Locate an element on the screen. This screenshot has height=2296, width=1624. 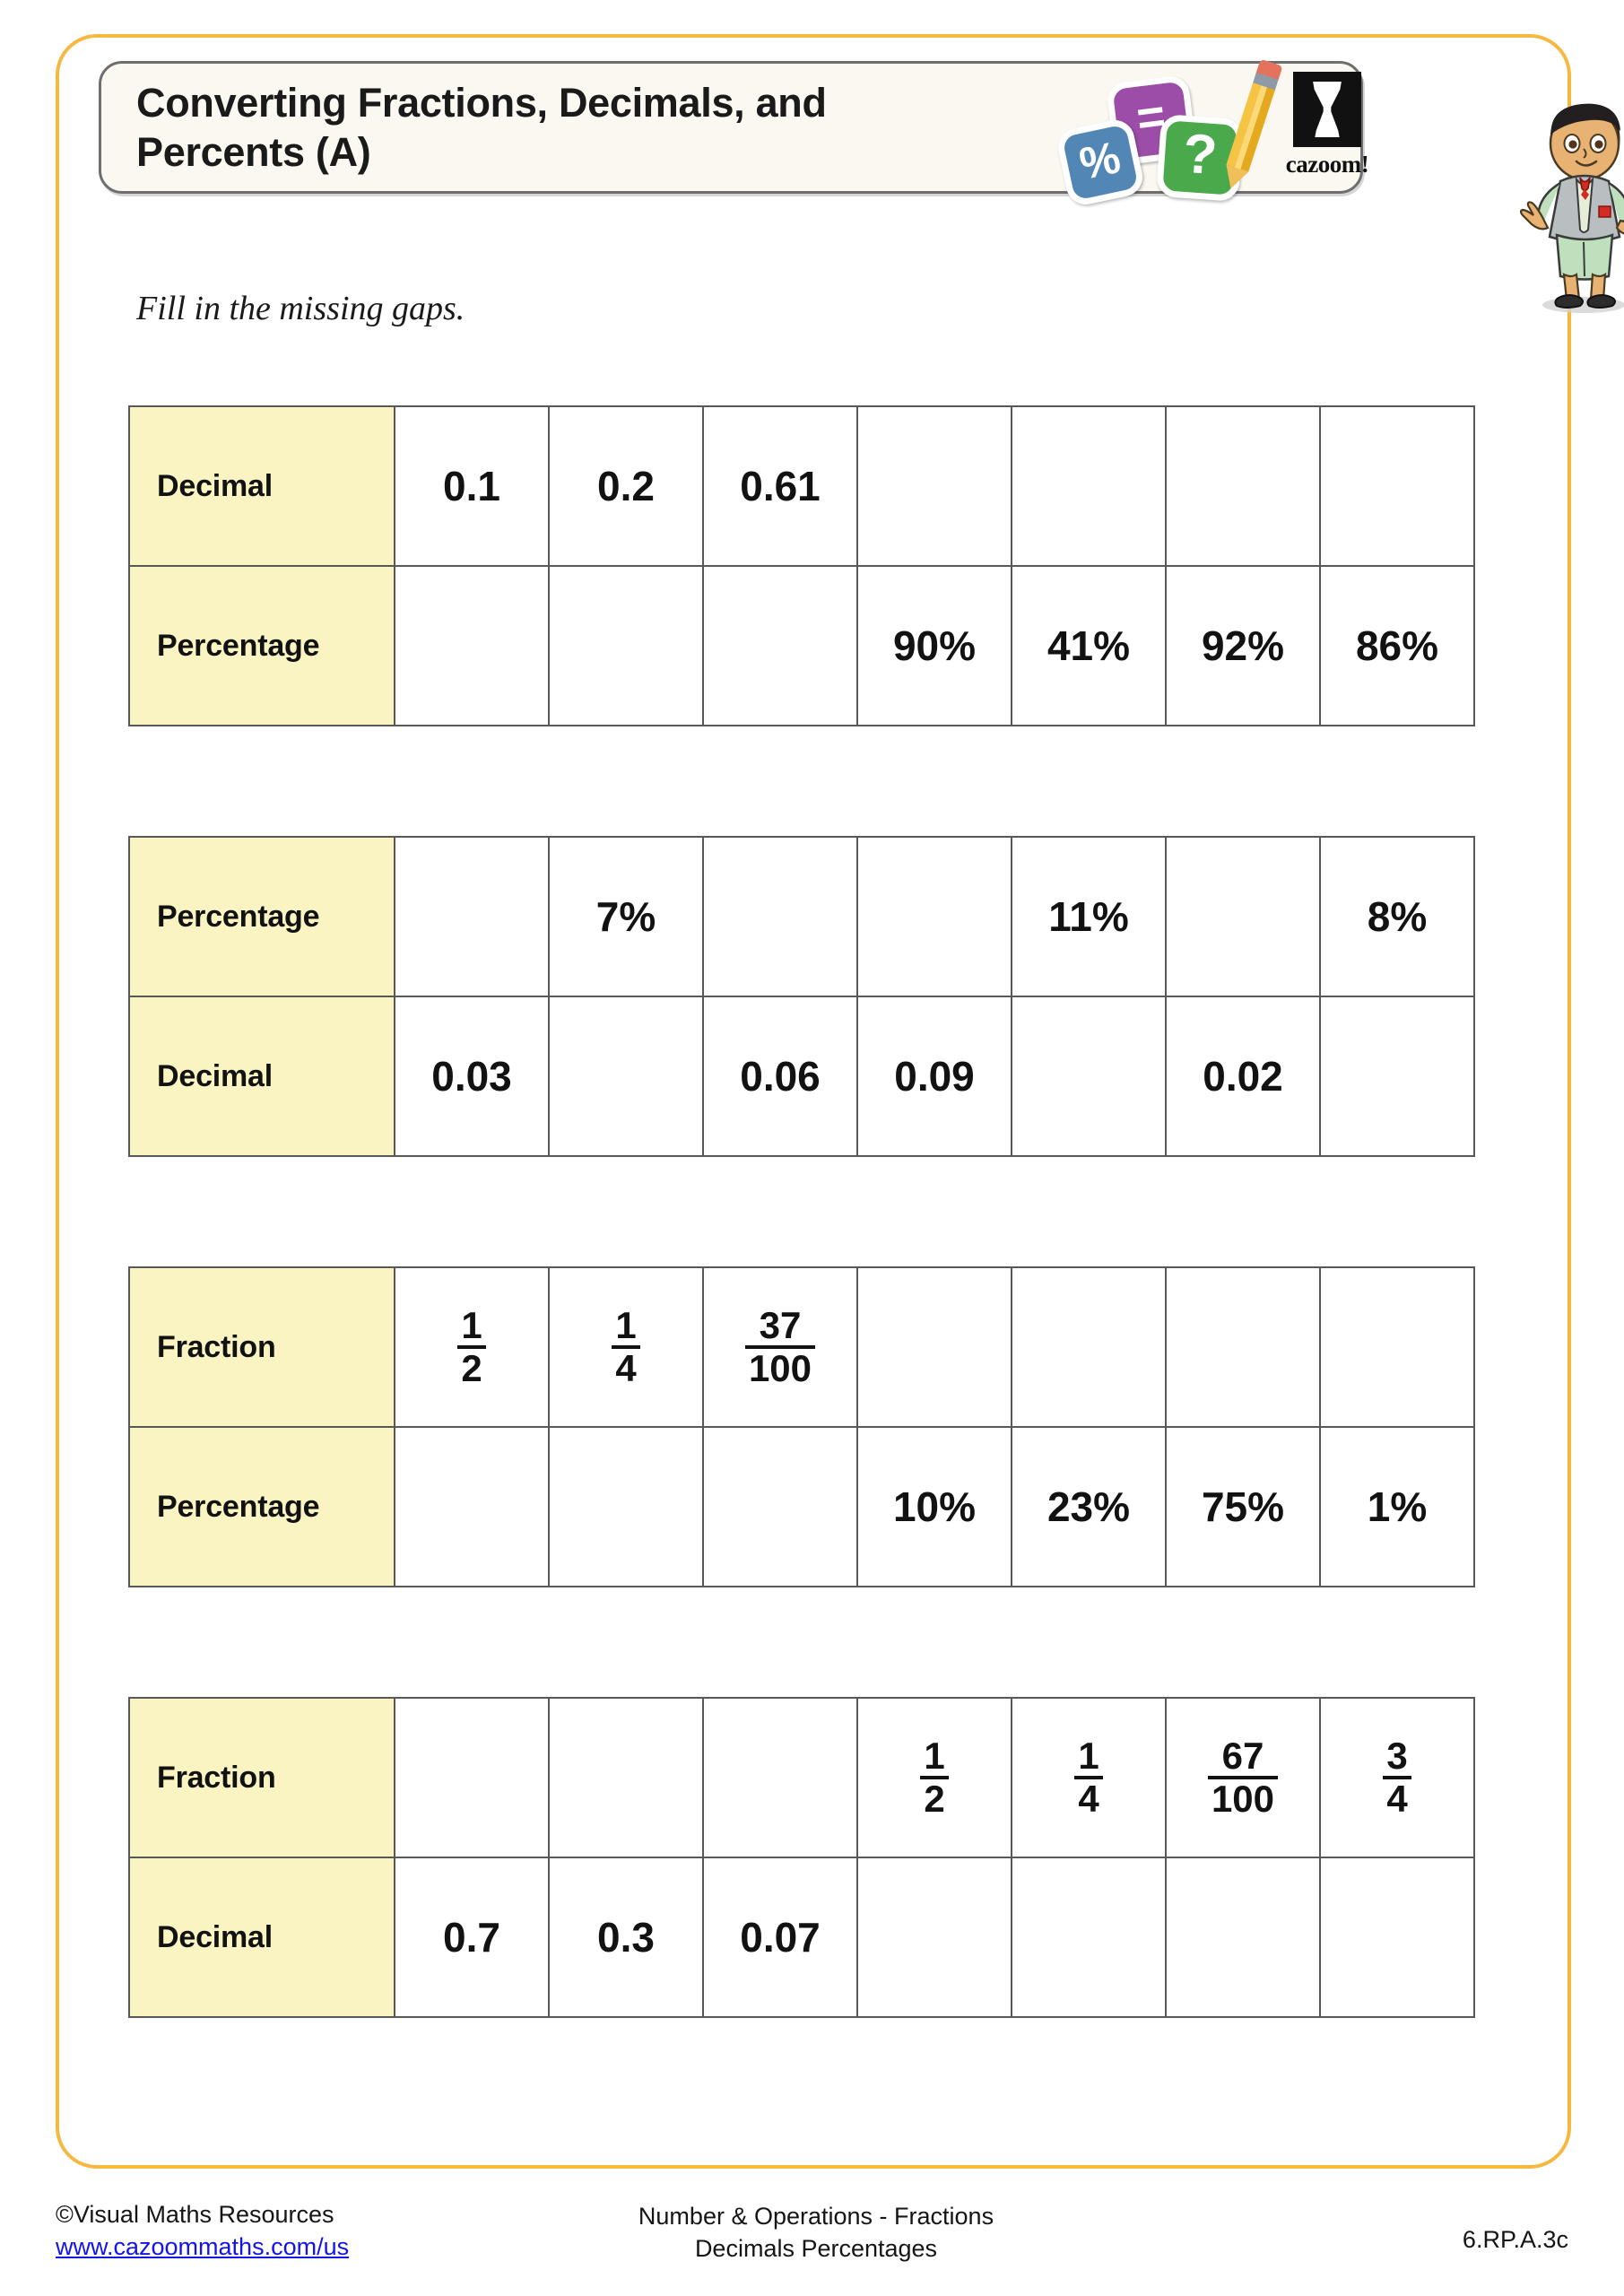
conversion-table-4: Fraction 1 2 1 4 67 100 3 4 Decimal 0.7 0.3 0.07 is located at coordinates (801, 1857).